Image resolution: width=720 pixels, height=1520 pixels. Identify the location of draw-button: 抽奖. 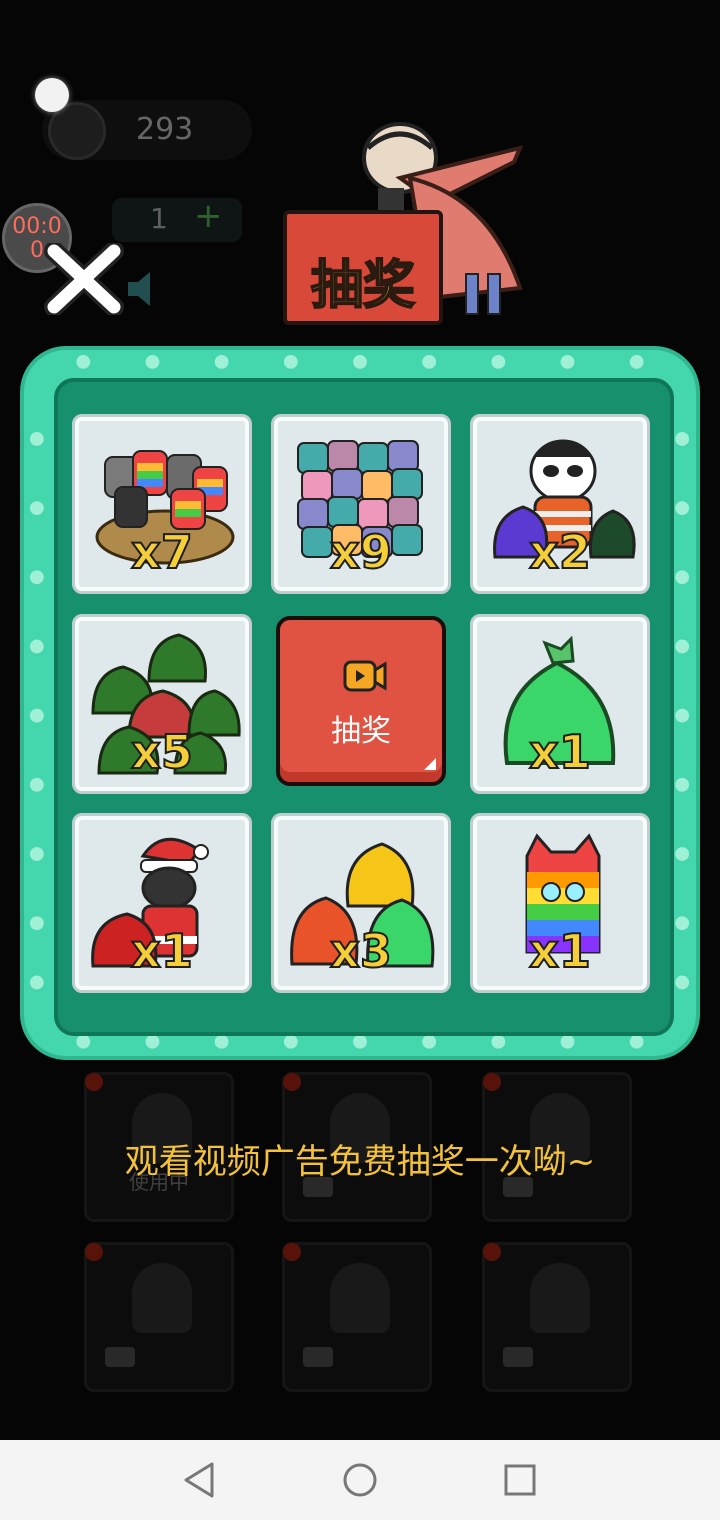
(361, 701).